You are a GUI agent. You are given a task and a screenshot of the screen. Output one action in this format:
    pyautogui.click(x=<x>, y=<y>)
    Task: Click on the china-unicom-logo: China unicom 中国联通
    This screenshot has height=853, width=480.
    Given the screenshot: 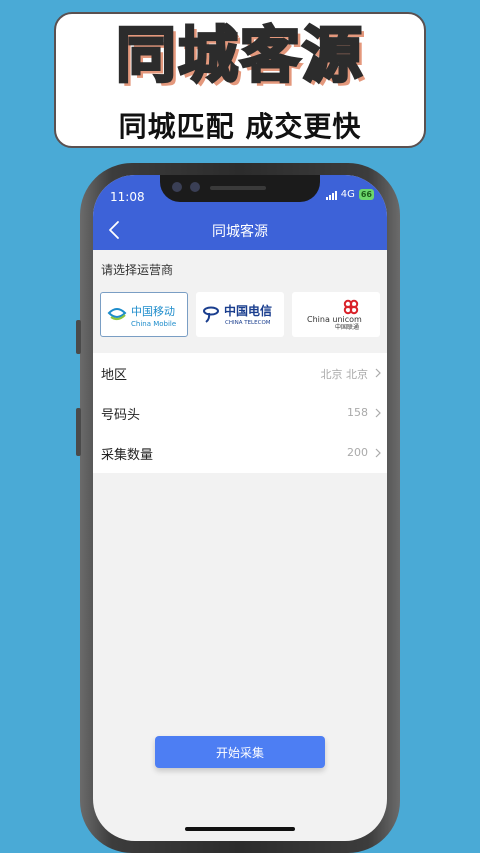 What is the action you would take?
    pyautogui.click(x=334, y=315)
    